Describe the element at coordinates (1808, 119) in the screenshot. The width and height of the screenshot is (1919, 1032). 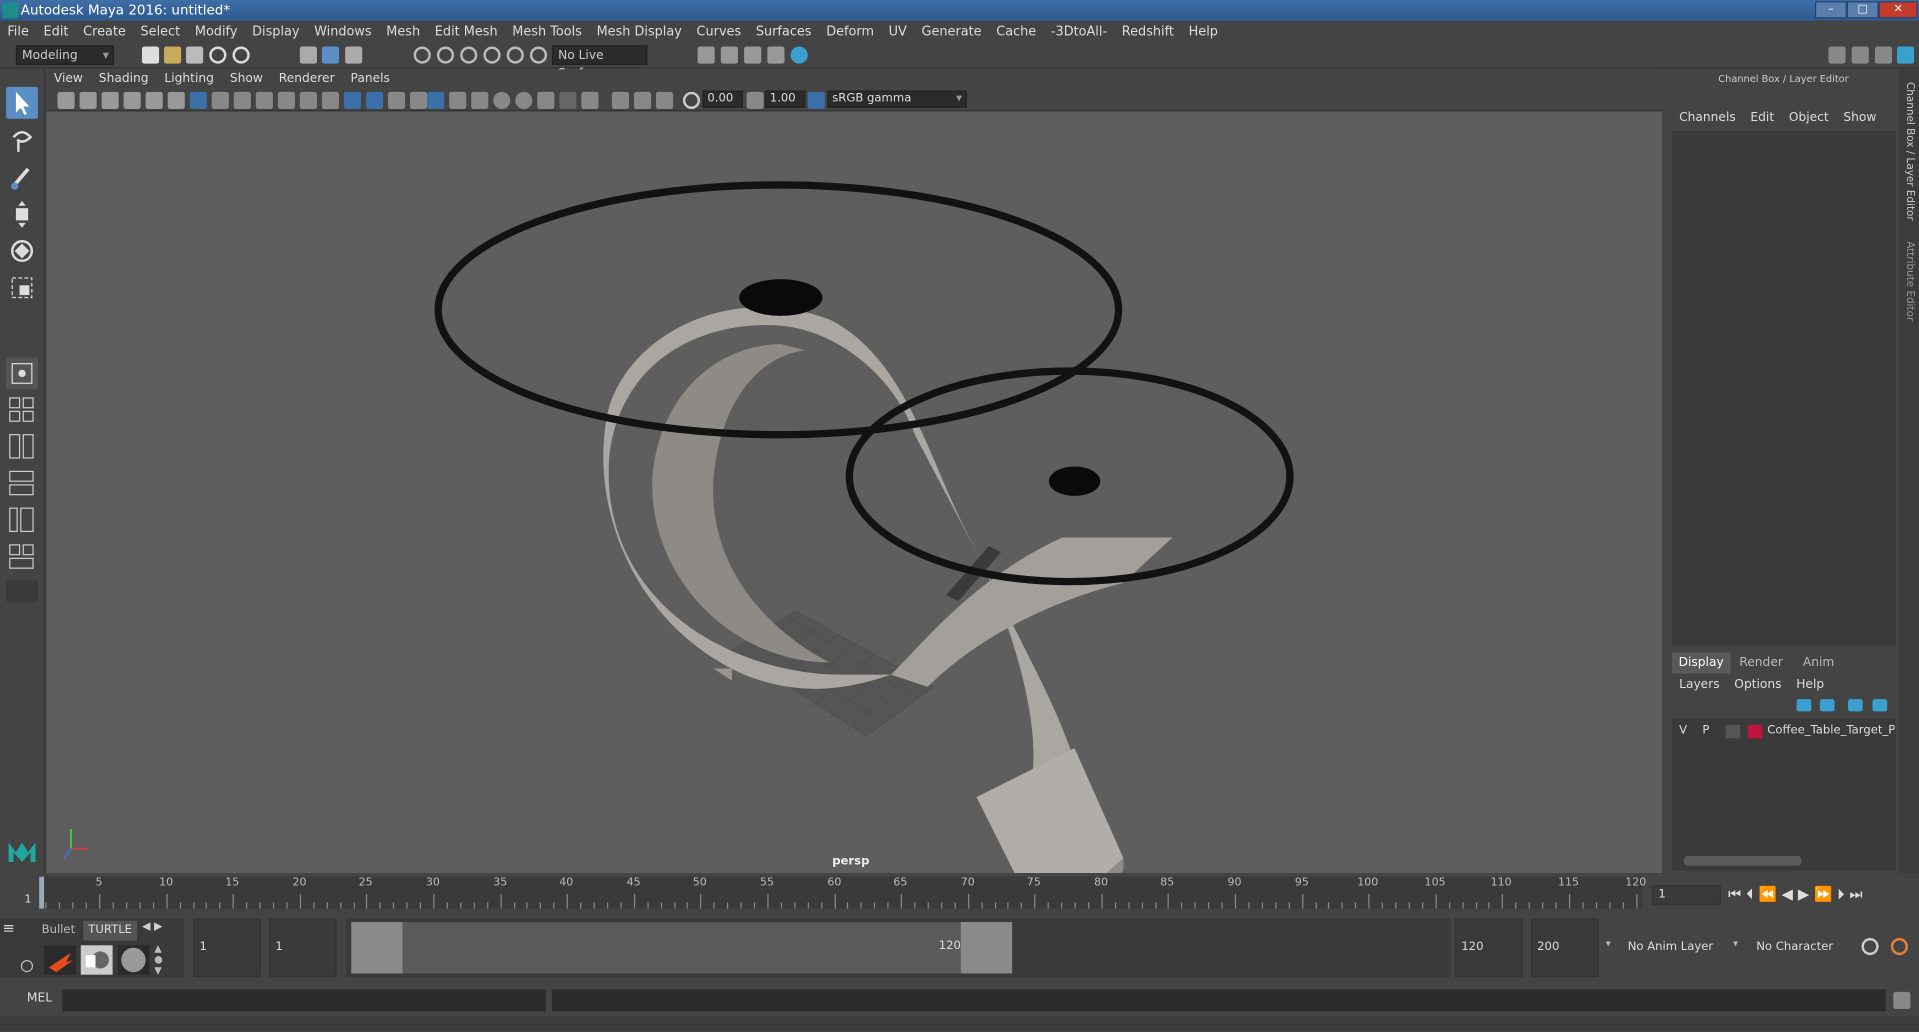
I see `object-menu: Object` at that location.